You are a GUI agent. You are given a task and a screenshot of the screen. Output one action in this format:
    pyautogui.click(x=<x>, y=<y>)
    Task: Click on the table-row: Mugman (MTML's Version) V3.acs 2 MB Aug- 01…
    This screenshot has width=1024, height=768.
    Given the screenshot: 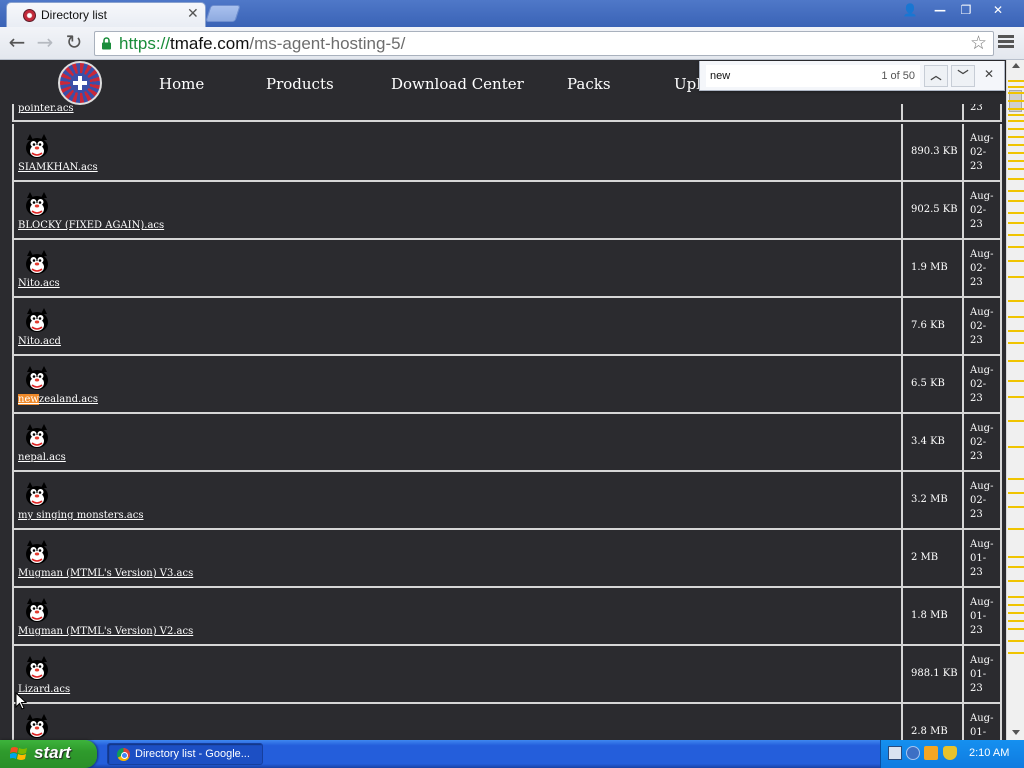 What is the action you would take?
    pyautogui.click(x=507, y=559)
    